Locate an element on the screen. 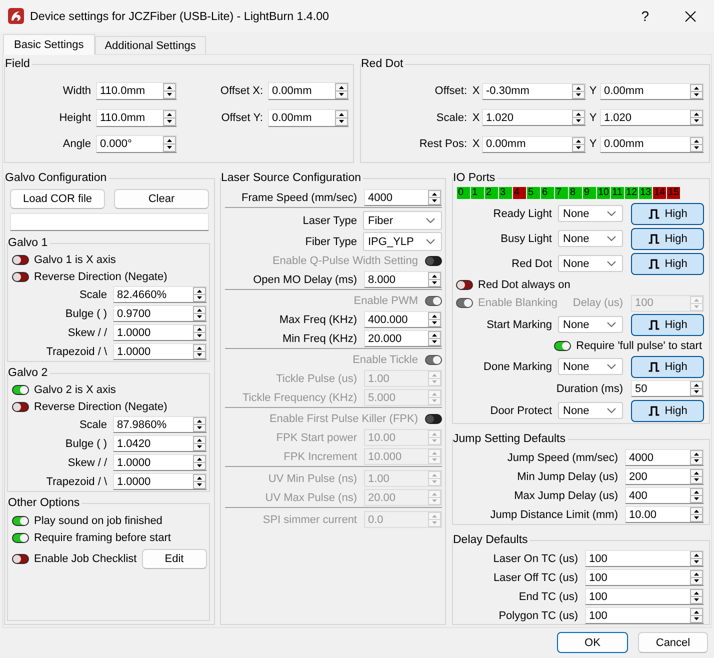 This screenshot has width=714, height=658. number-field: 50 is located at coordinates (667, 388).